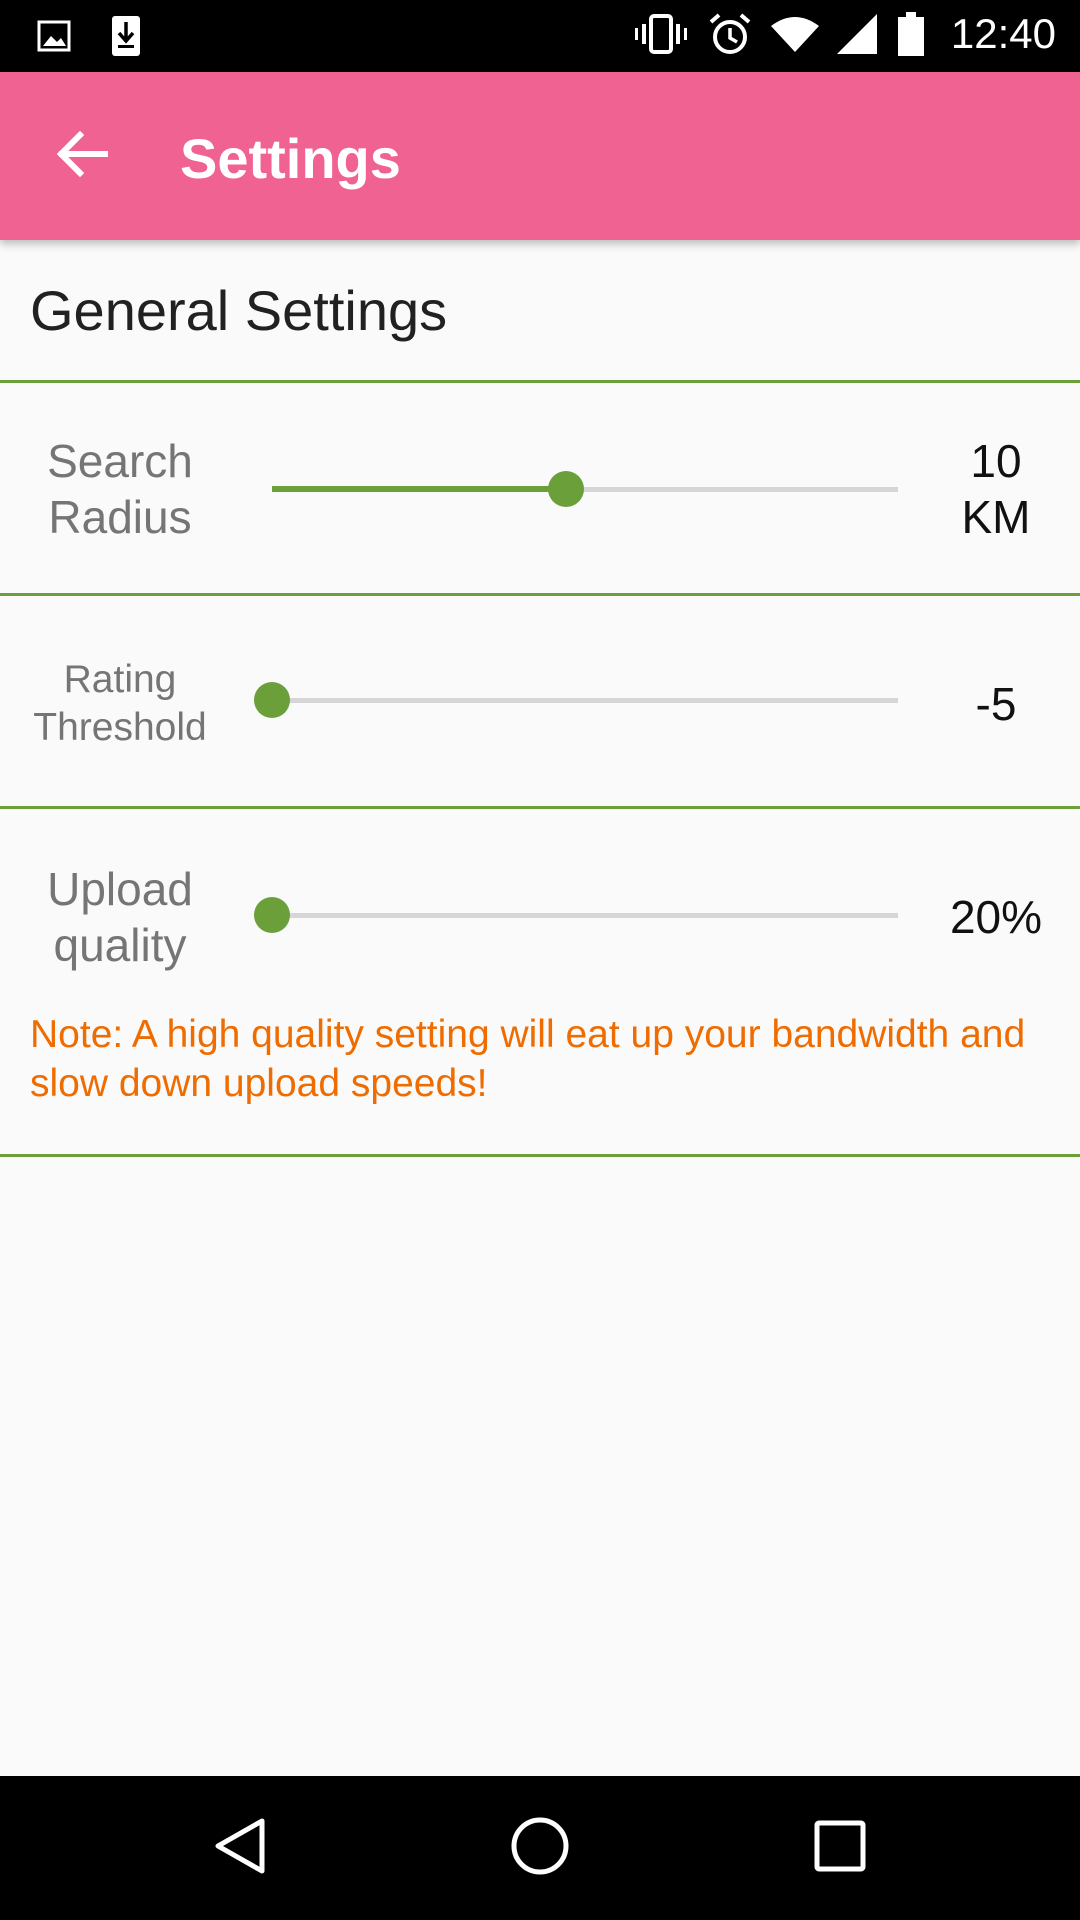 The image size is (1080, 1920). I want to click on recents-square-icon, so click(840, 1848).